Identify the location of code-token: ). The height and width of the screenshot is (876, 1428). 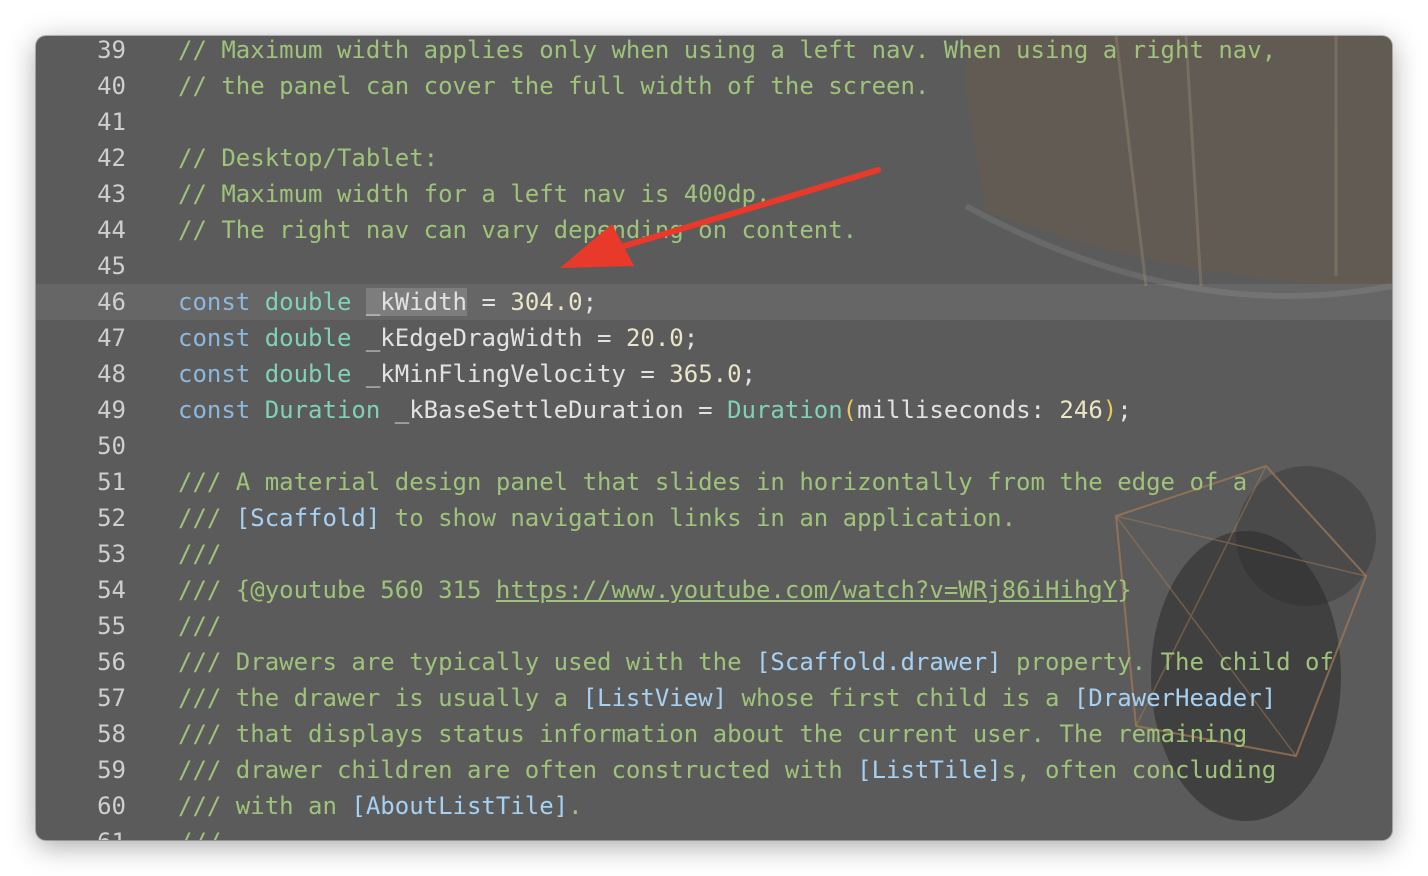
(1110, 410).